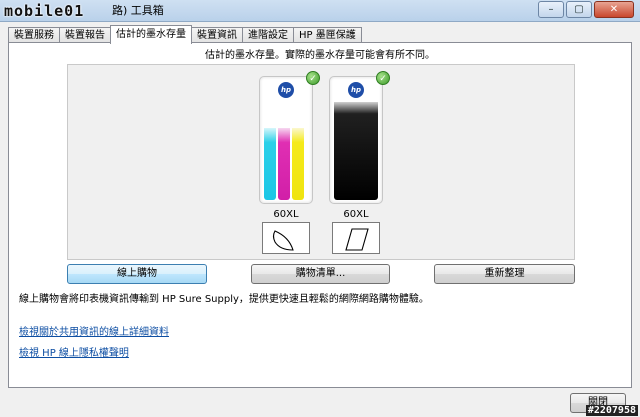  What do you see at coordinates (327, 35) in the screenshot?
I see `tab-cartridge-protection: HP 墨匣保護` at bounding box center [327, 35].